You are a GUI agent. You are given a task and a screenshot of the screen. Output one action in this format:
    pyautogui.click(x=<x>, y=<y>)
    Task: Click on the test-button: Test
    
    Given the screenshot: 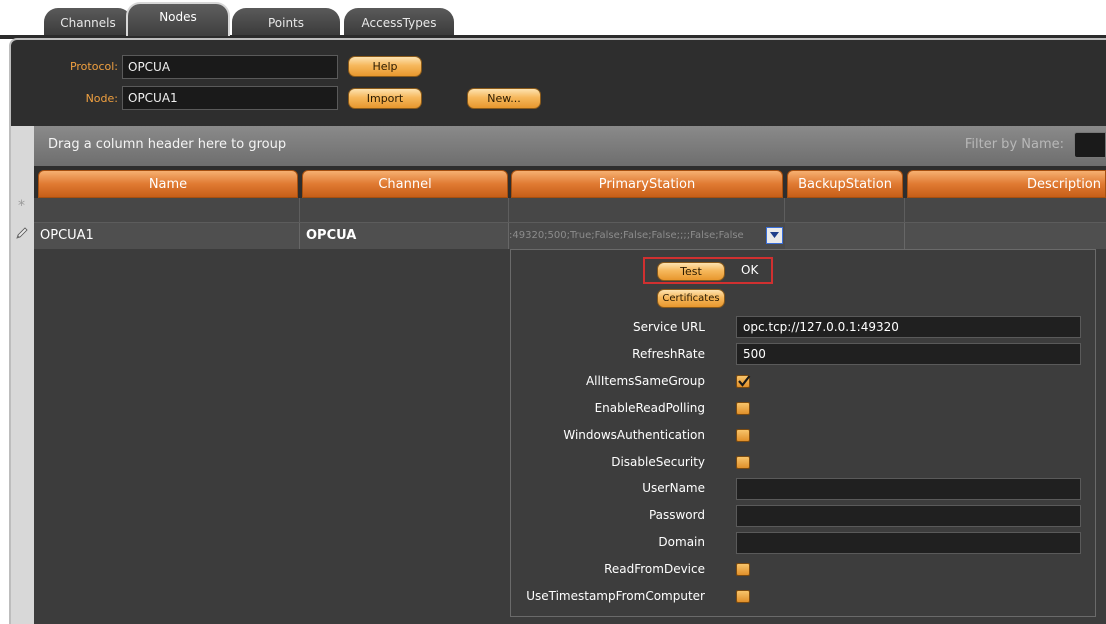 What is the action you would take?
    pyautogui.click(x=691, y=271)
    